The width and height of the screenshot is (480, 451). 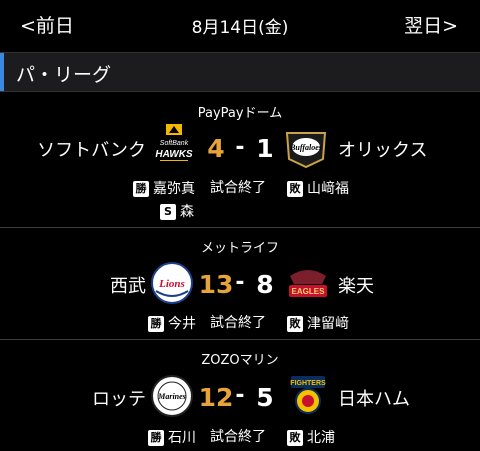 I want to click on svg-text: FIGHTERS, so click(x=308, y=383).